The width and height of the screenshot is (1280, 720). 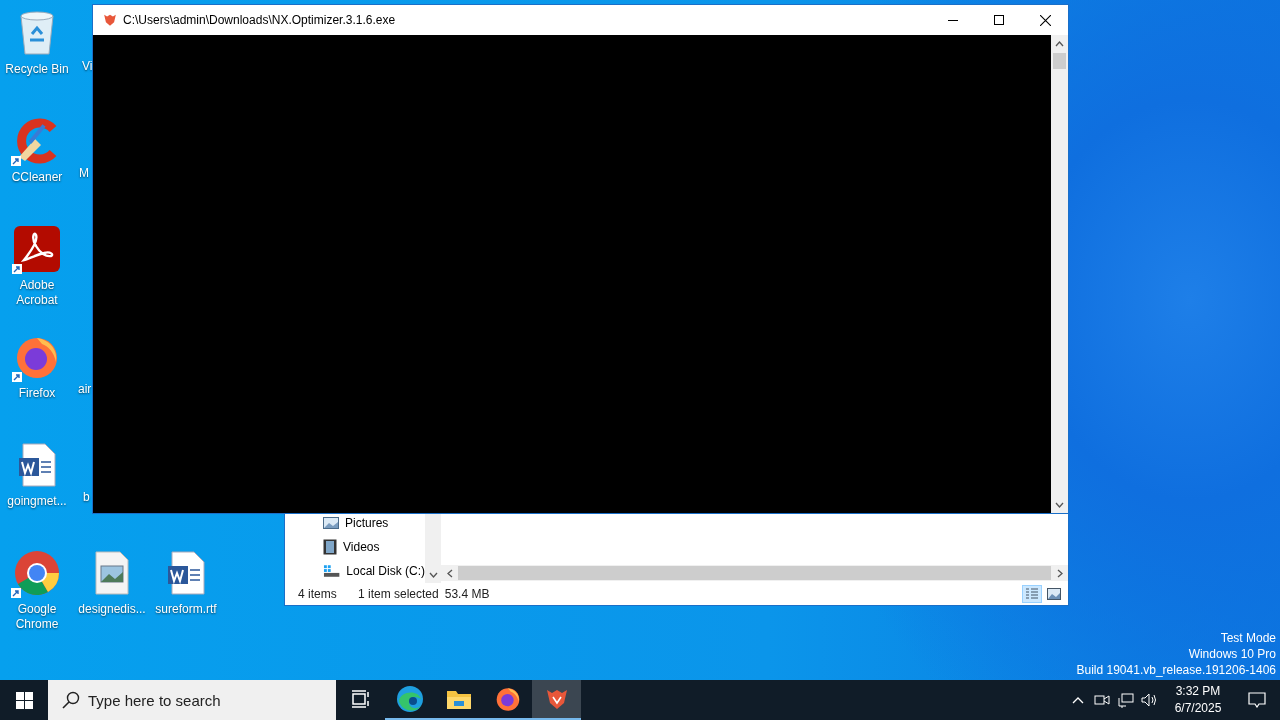 What do you see at coordinates (37, 617) in the screenshot?
I see `desktop-icon-label: Google Chrome` at bounding box center [37, 617].